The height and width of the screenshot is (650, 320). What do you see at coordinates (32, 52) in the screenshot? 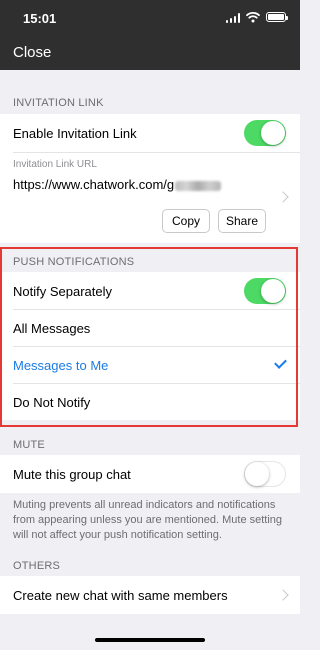
I see `close-button: Close` at bounding box center [32, 52].